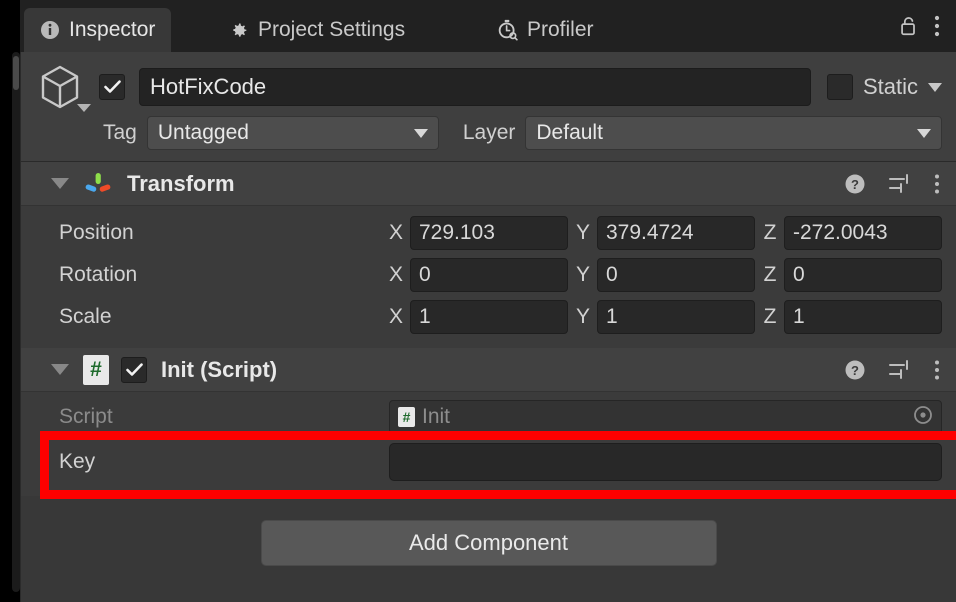 This screenshot has height=602, width=956. What do you see at coordinates (112, 87) in the screenshot?
I see `gameobject-enabled-checkbox` at bounding box center [112, 87].